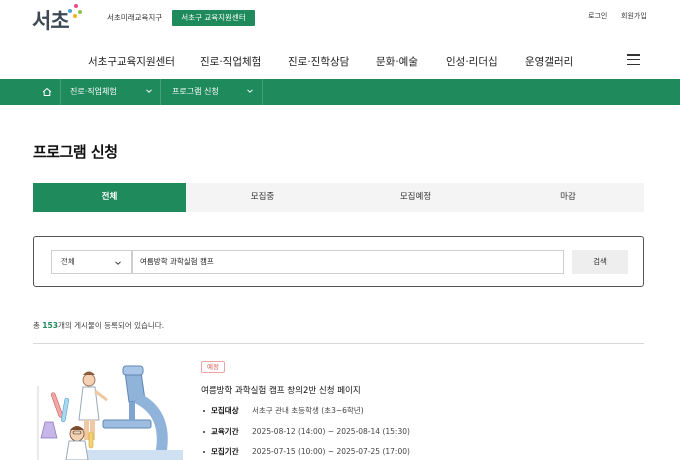 Image resolution: width=680 pixels, height=460 pixels. Describe the element at coordinates (47, 92) in the screenshot. I see `home-icon` at that location.